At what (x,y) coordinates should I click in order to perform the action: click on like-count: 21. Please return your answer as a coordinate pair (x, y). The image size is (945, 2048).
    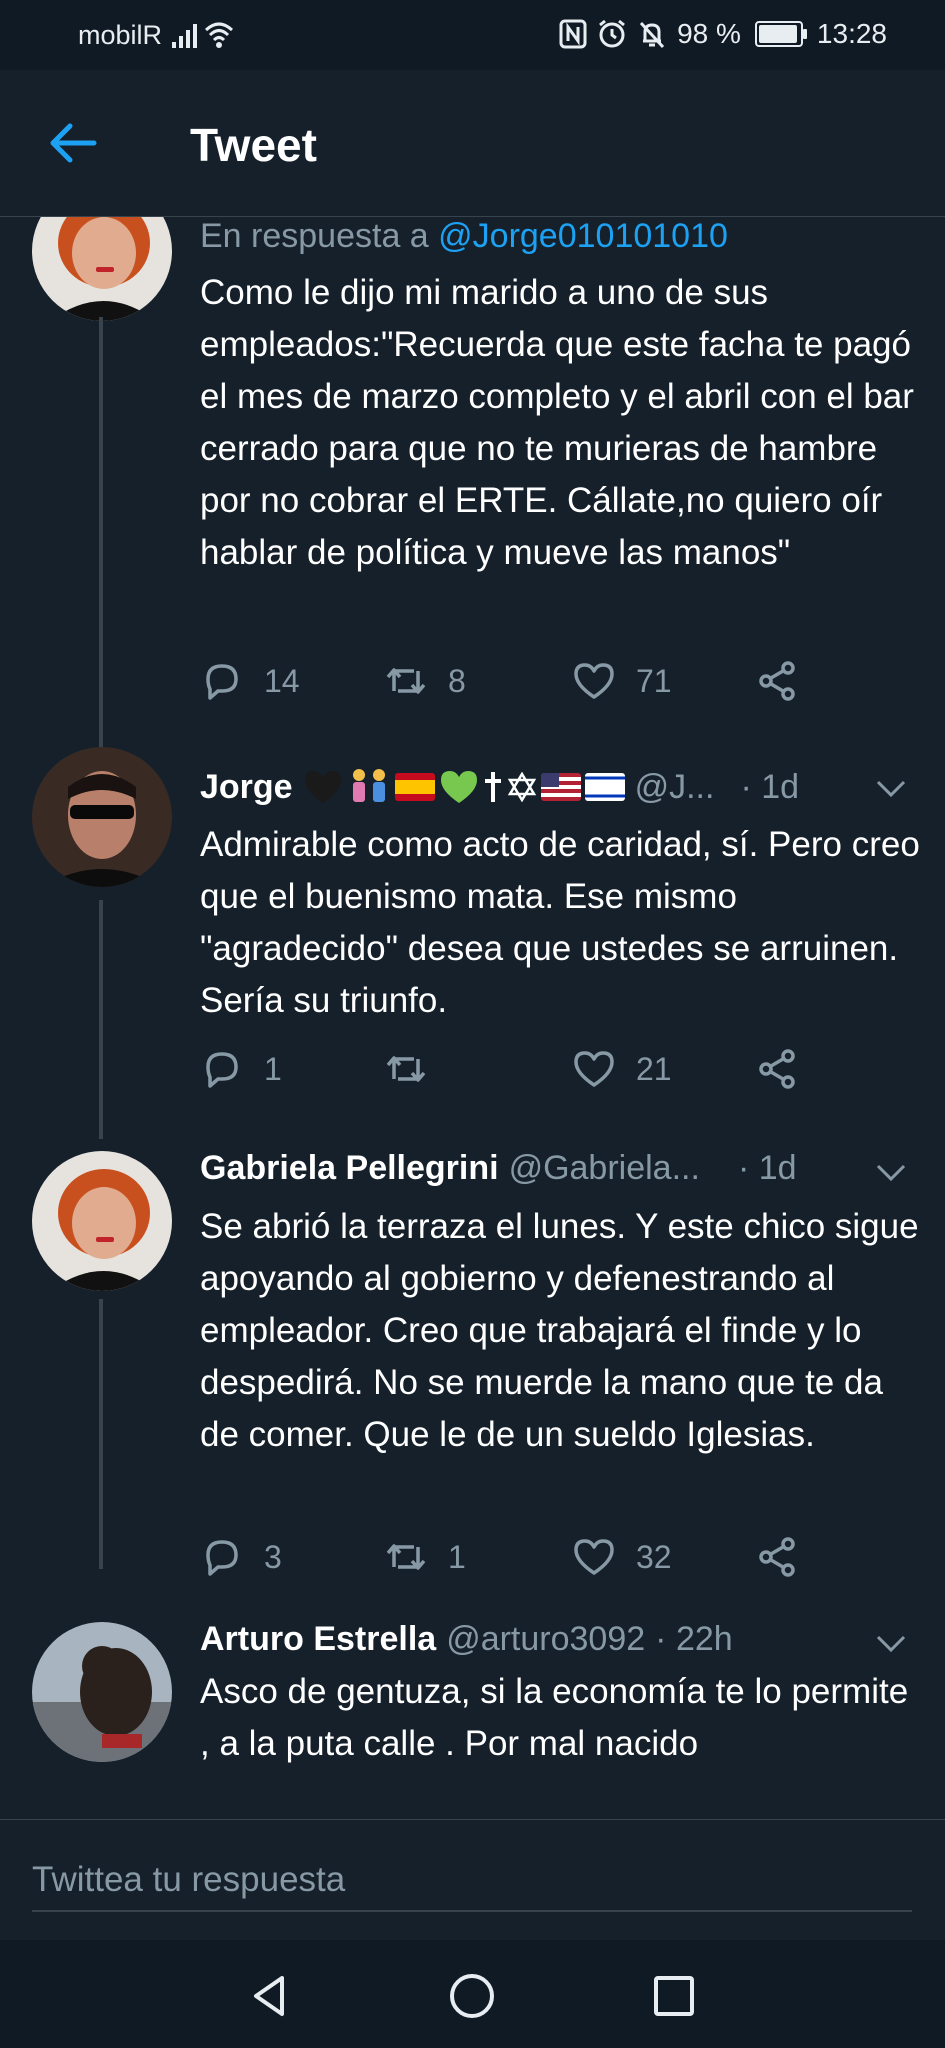
    Looking at the image, I should click on (654, 1068).